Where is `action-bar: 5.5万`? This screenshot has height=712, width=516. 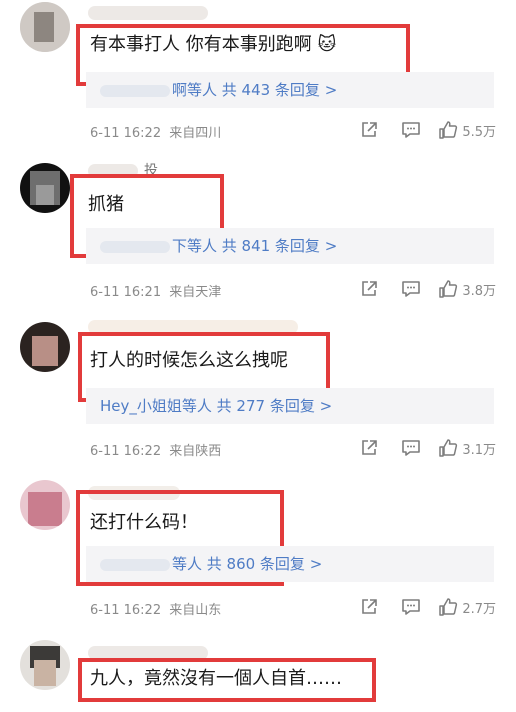 action-bar: 5.5万 is located at coordinates (422, 130).